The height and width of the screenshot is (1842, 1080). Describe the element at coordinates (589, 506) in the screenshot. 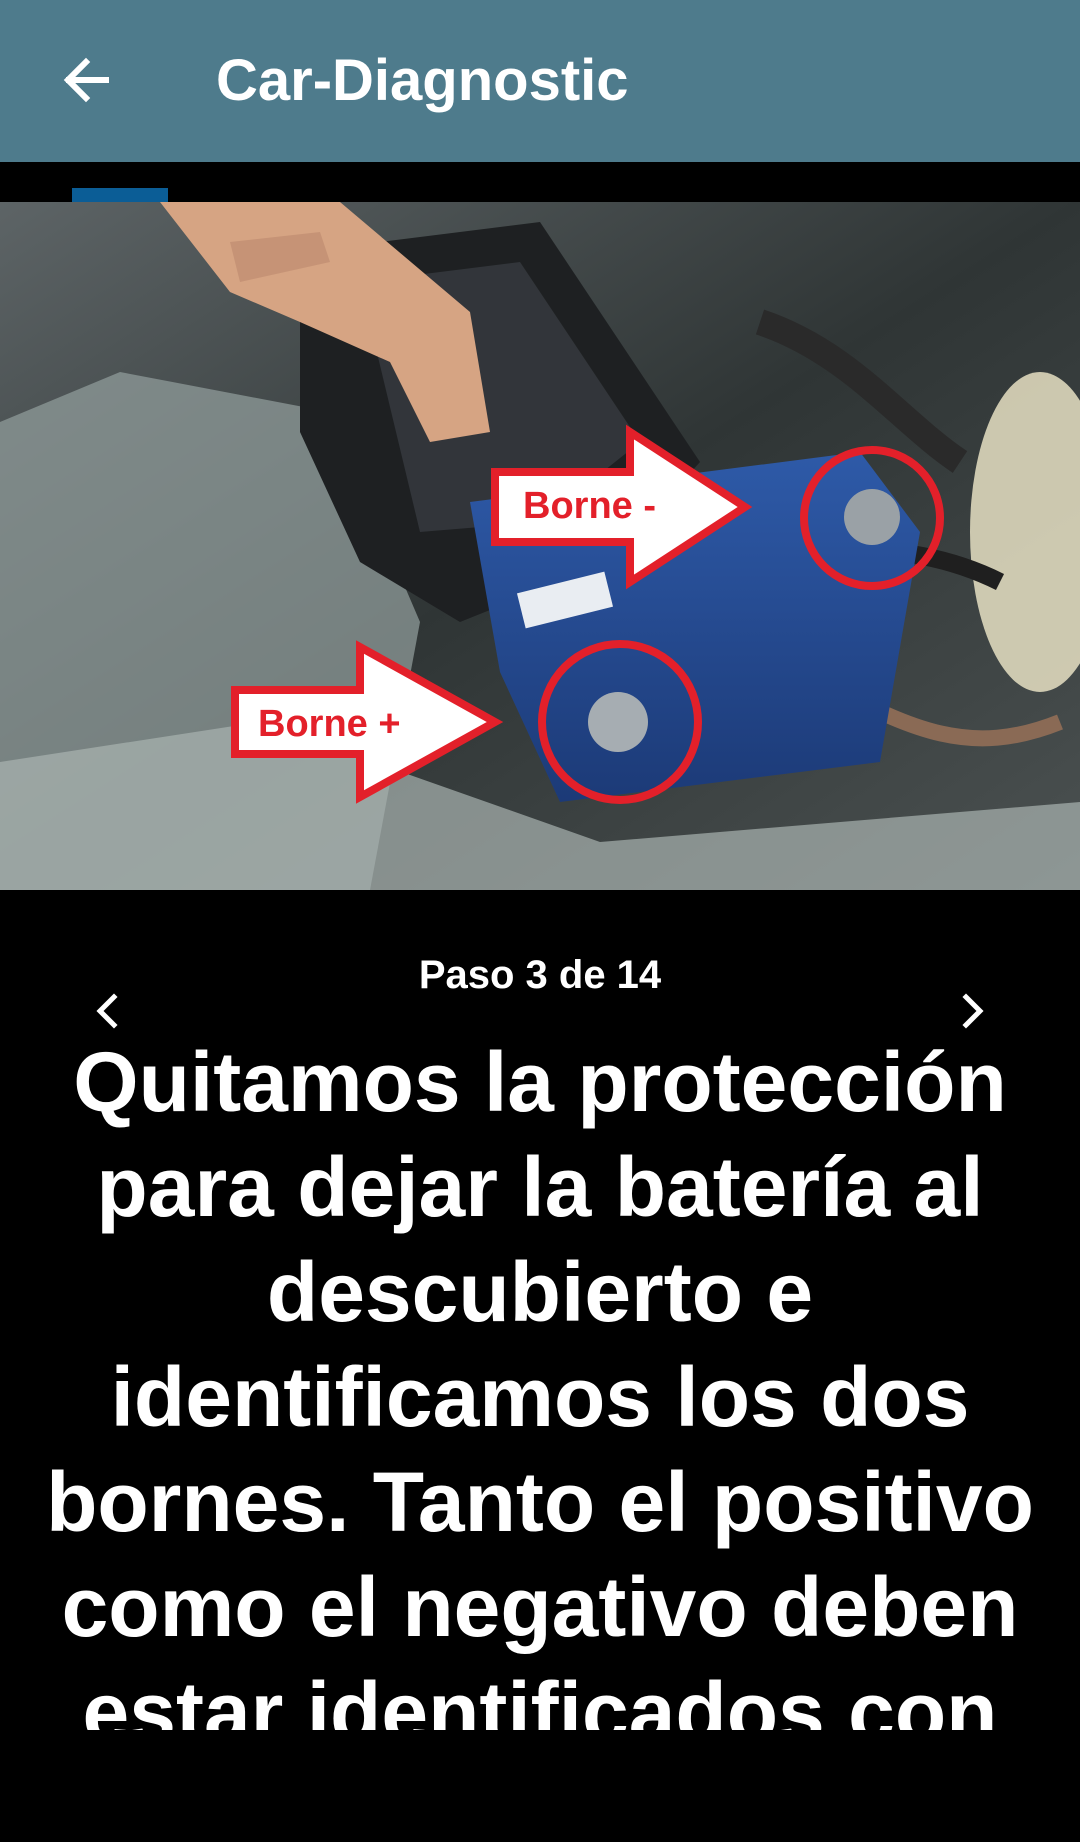

I see `negative-terminal-label: Borne -` at that location.